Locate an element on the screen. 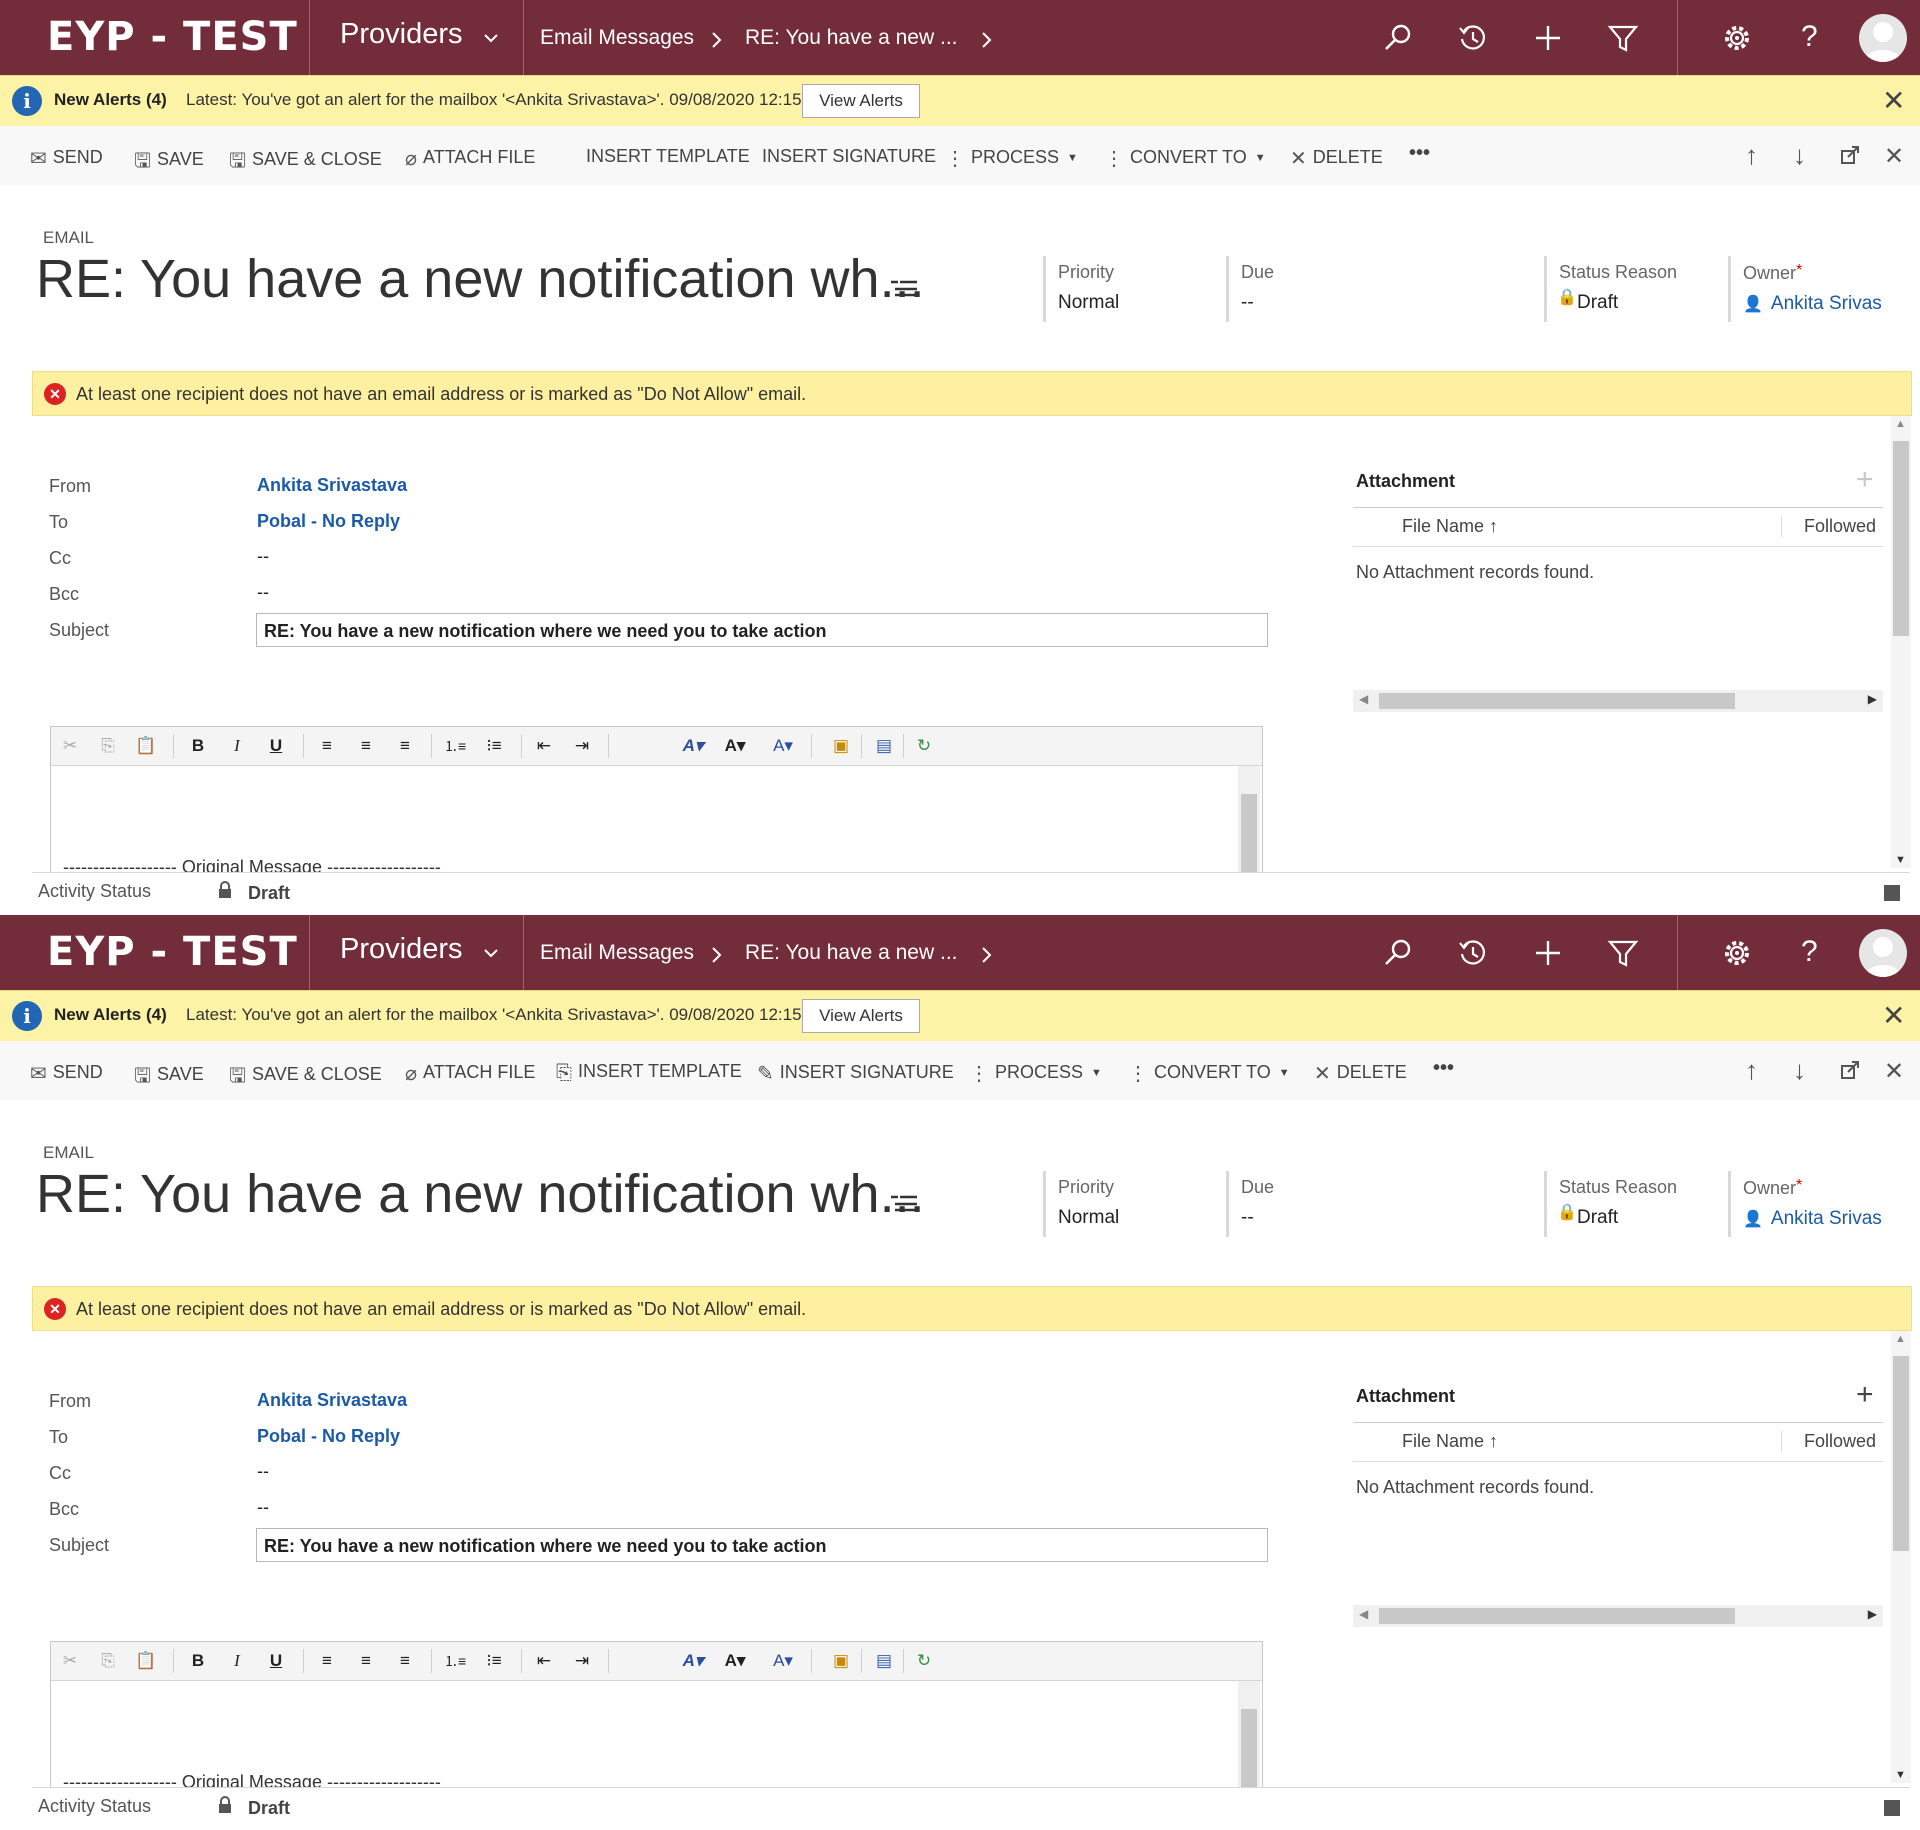 The height and width of the screenshot is (1830, 1920). chevron-right-icon is located at coordinates (987, 955).